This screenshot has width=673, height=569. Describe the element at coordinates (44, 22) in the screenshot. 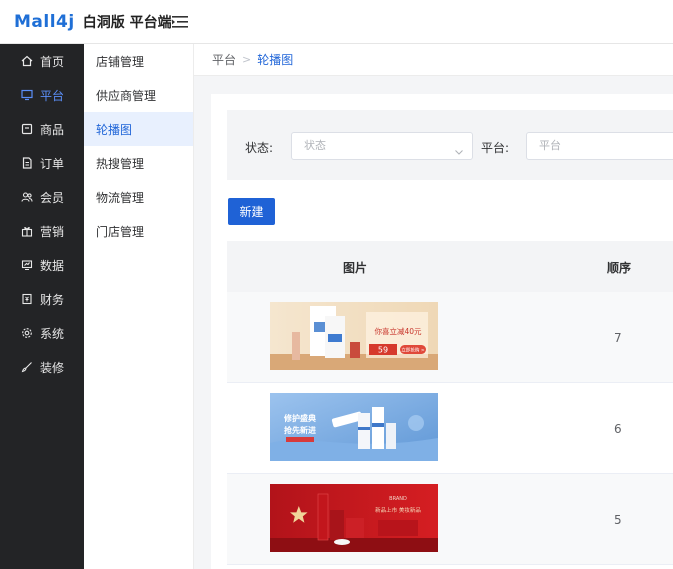

I see `logo-brand: Mall4j` at that location.